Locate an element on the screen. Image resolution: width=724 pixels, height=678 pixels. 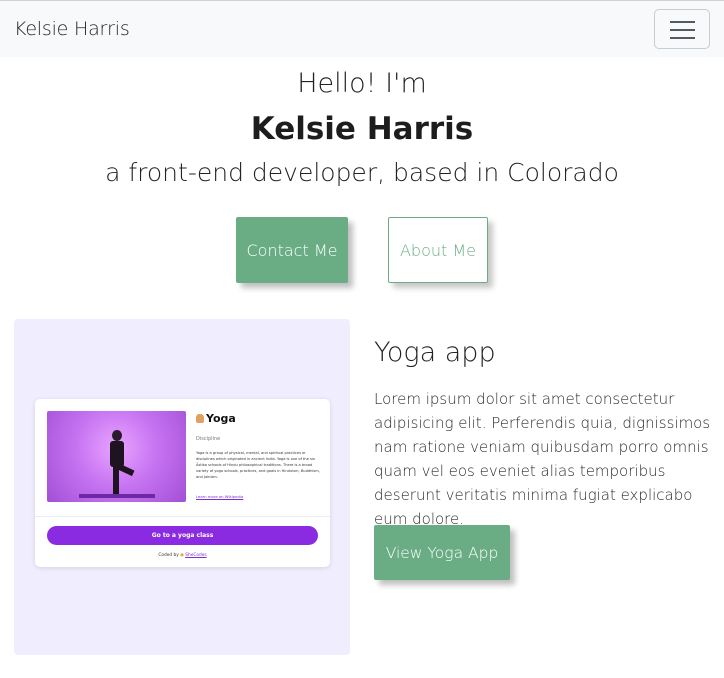
view-yoga-app-button: View Yoga App is located at coordinates (442, 552).